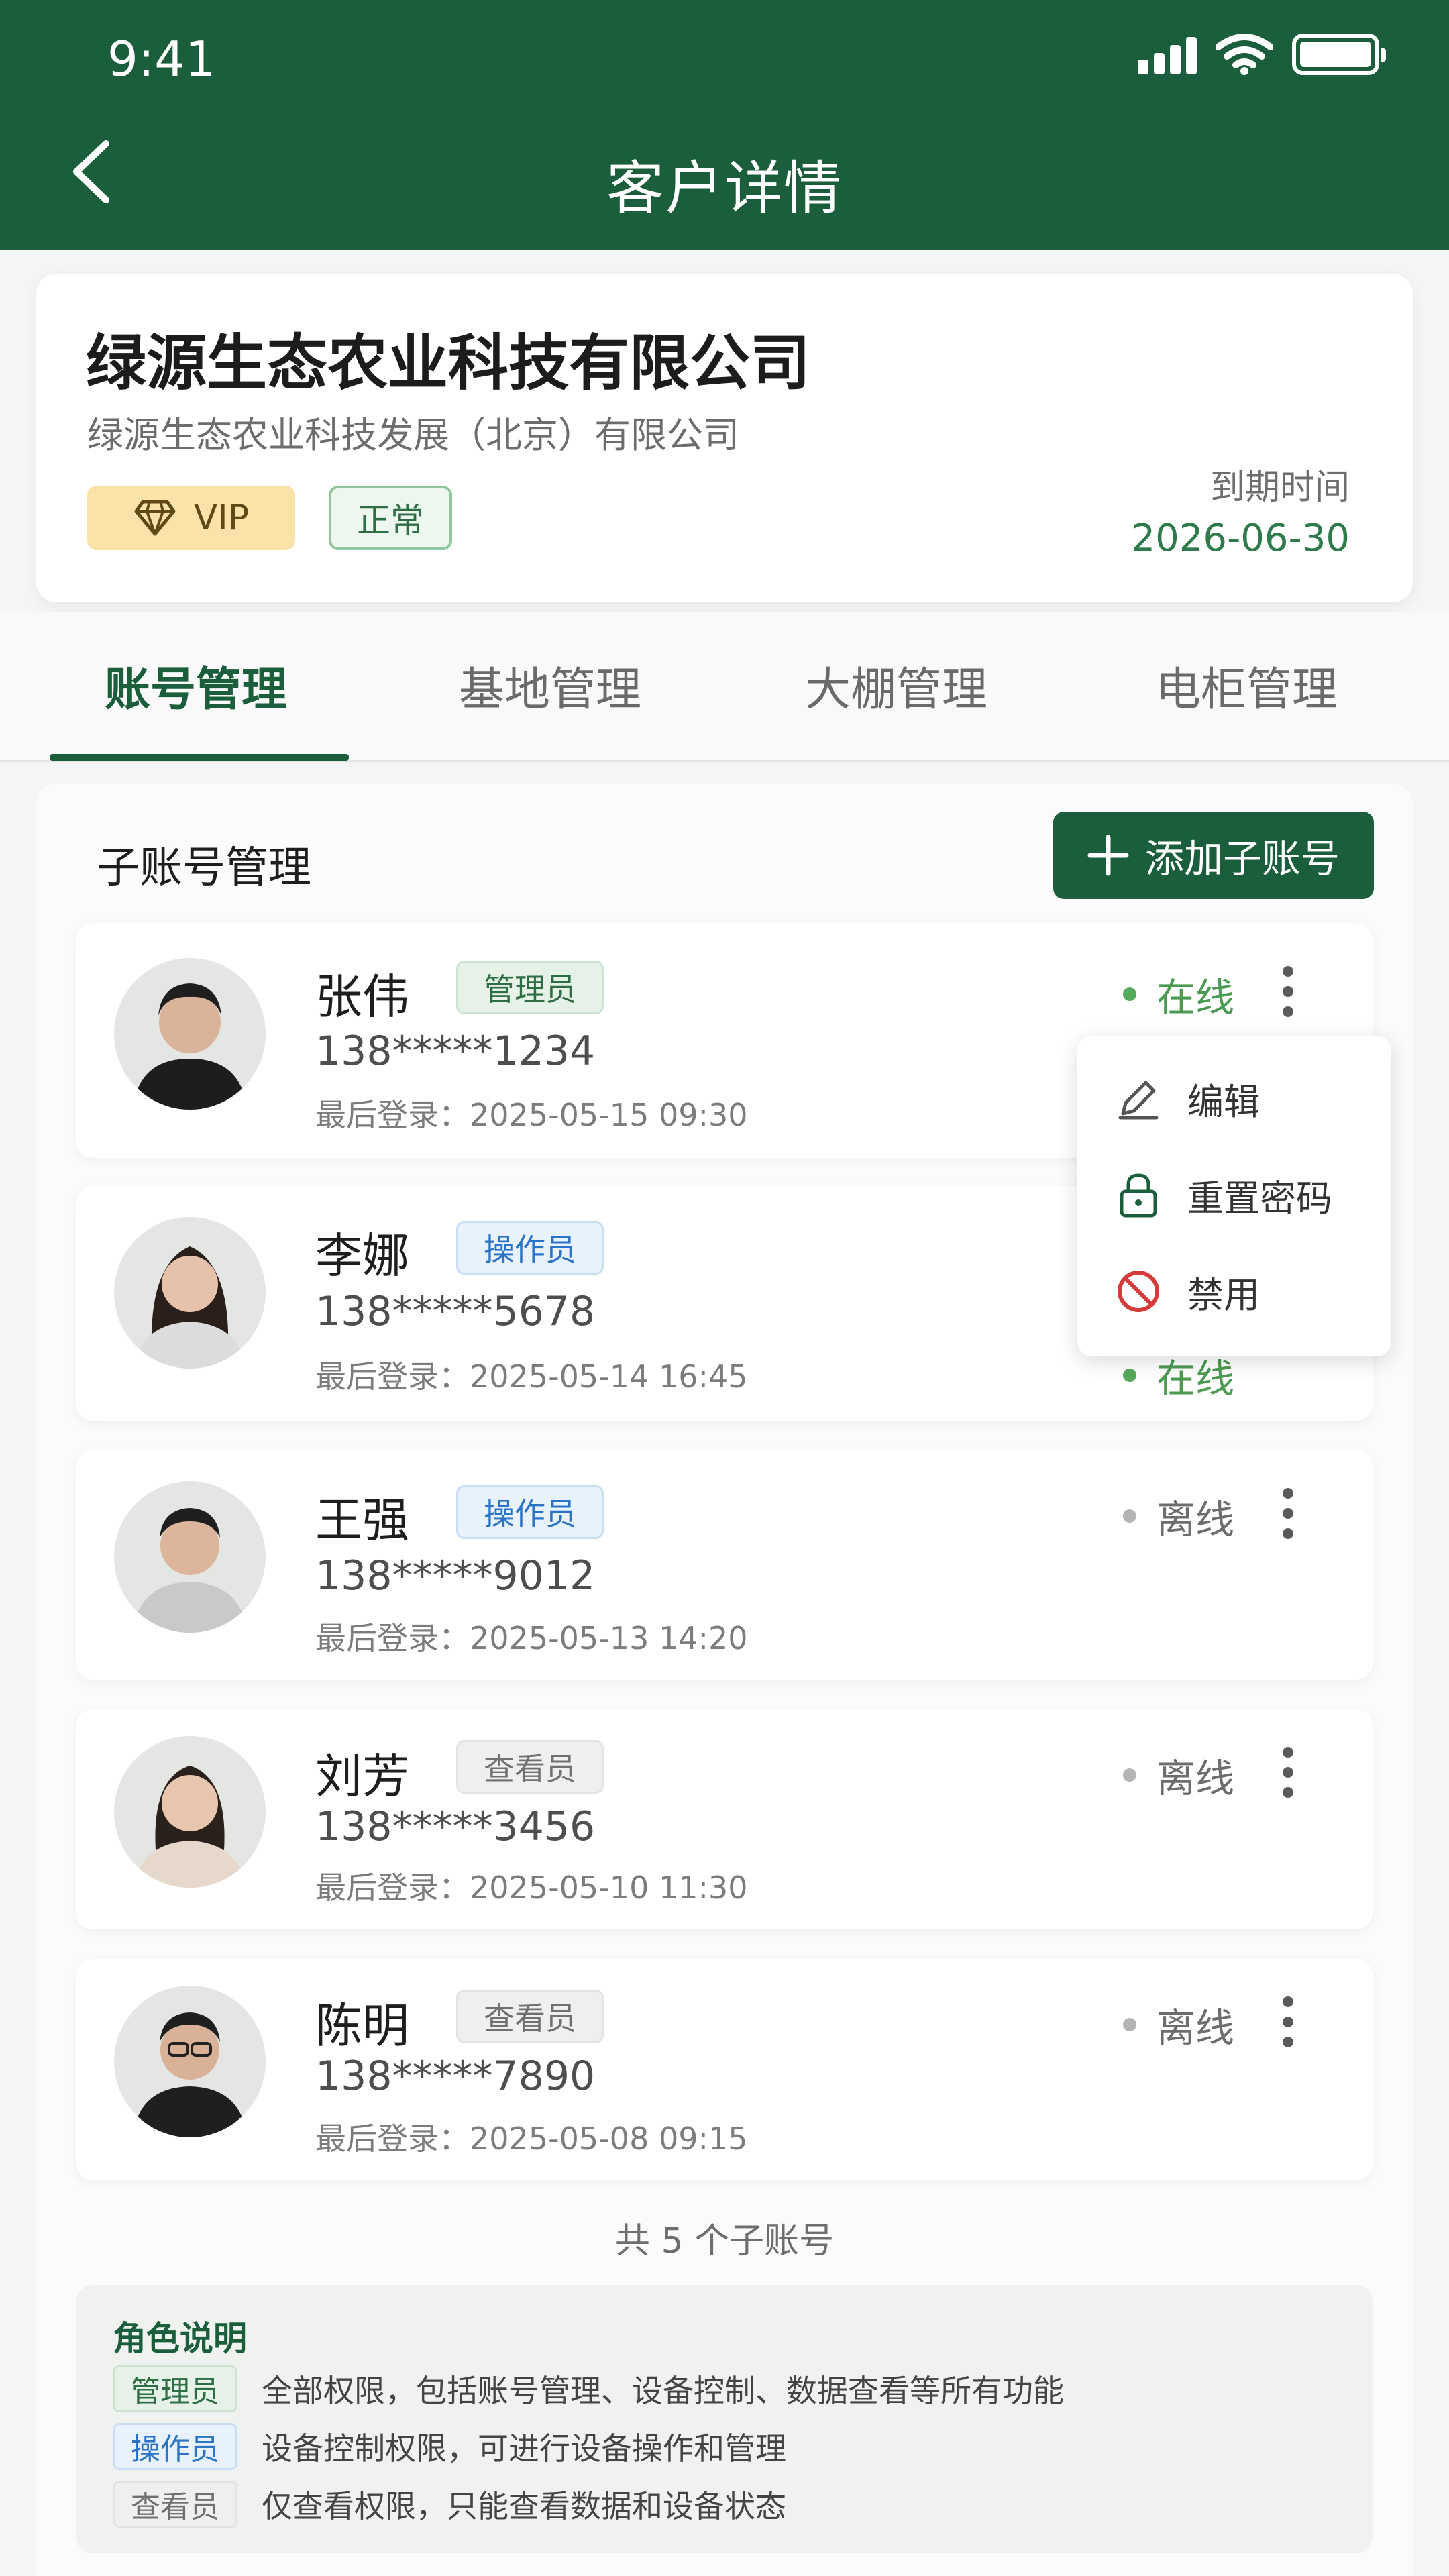  What do you see at coordinates (724, 188) in the screenshot?
I see `page-title: 客户详情` at bounding box center [724, 188].